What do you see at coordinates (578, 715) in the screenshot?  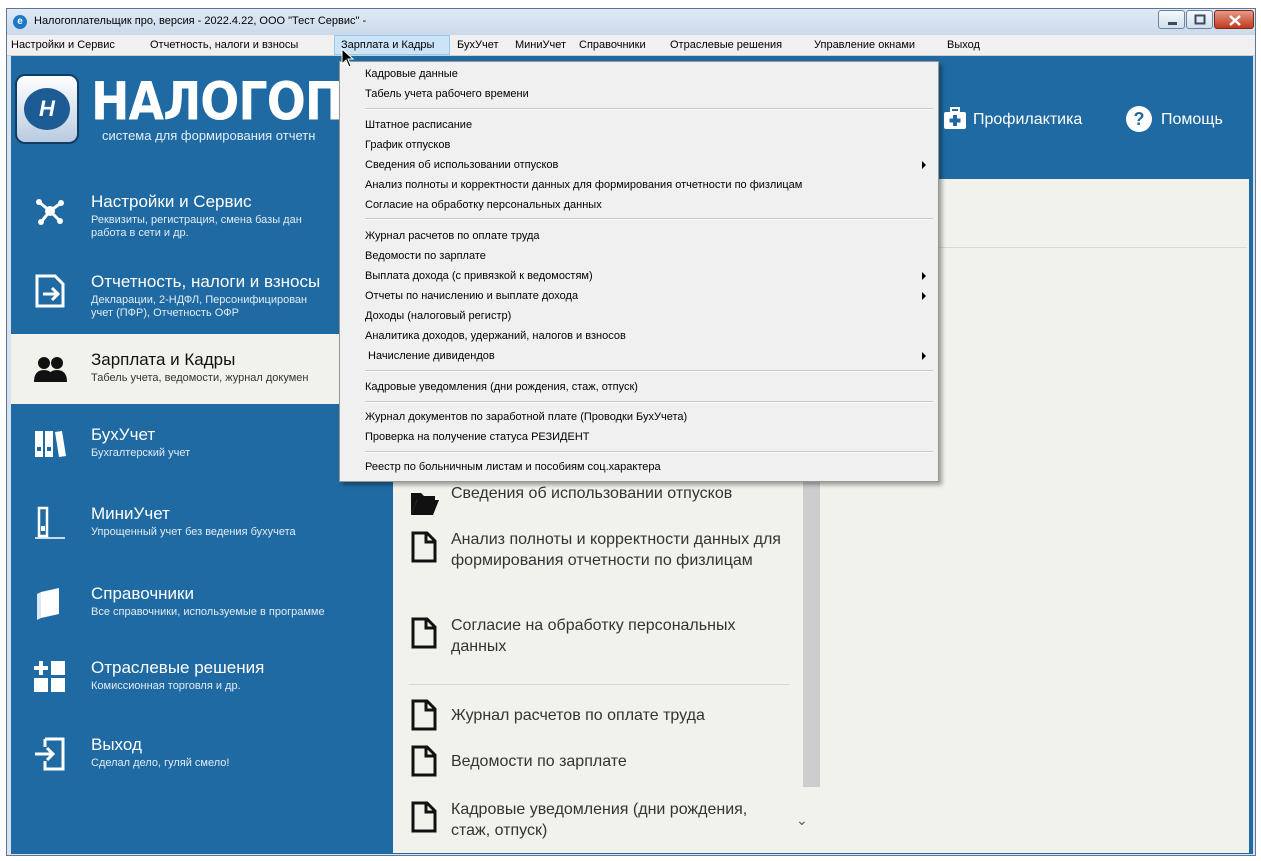 I see `list-item-label: Журнал расчетов по оплате труда` at bounding box center [578, 715].